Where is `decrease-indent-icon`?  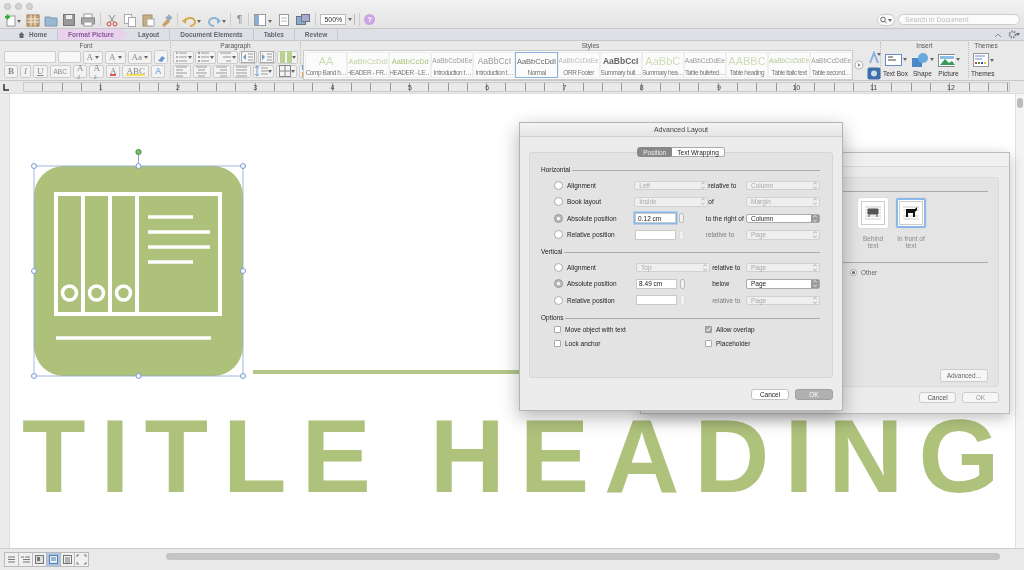
decrease-indent-icon is located at coordinates (248, 57).